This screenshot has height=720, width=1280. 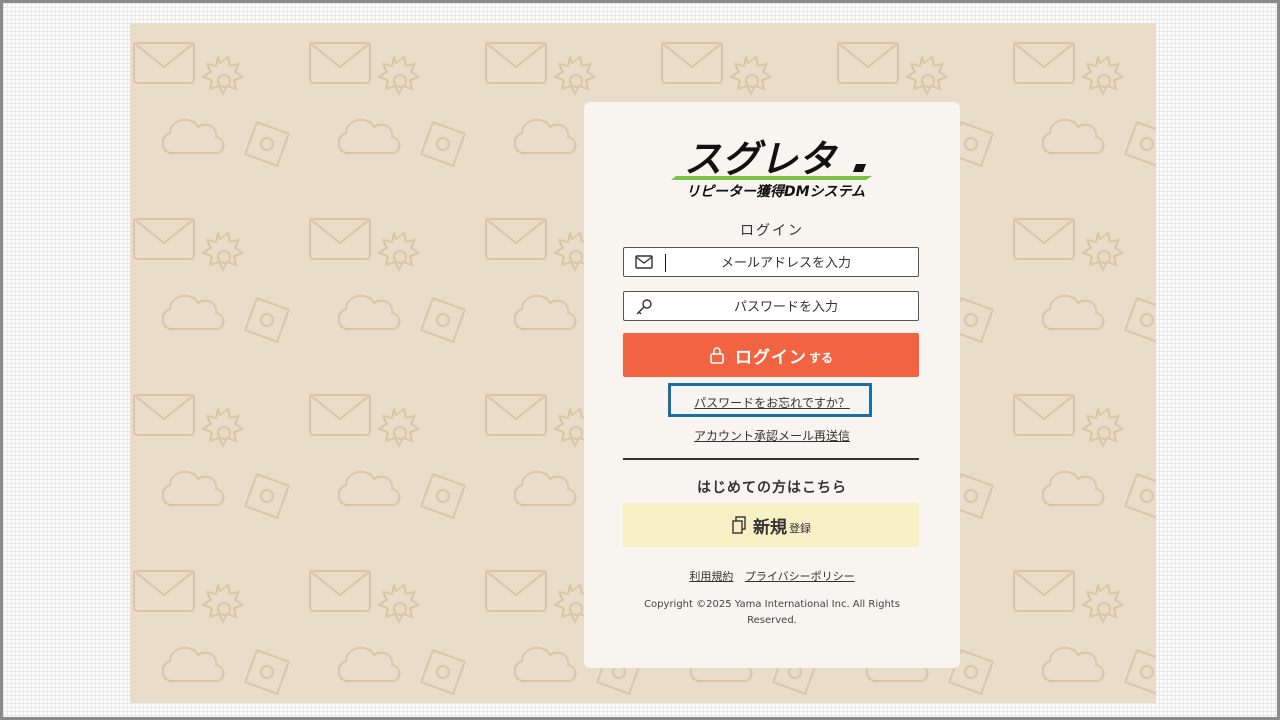 What do you see at coordinates (800, 528) in the screenshot?
I see `register-button-suffix: 登録` at bounding box center [800, 528].